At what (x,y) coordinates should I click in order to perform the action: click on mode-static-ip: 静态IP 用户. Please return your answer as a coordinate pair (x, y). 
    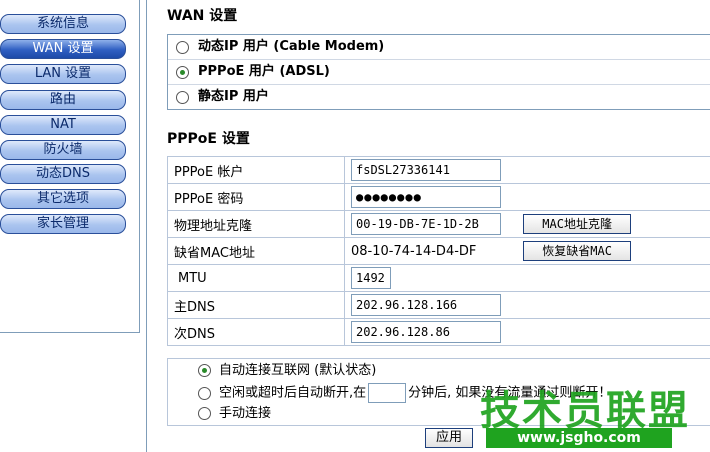
    Looking at the image, I should click on (439, 97).